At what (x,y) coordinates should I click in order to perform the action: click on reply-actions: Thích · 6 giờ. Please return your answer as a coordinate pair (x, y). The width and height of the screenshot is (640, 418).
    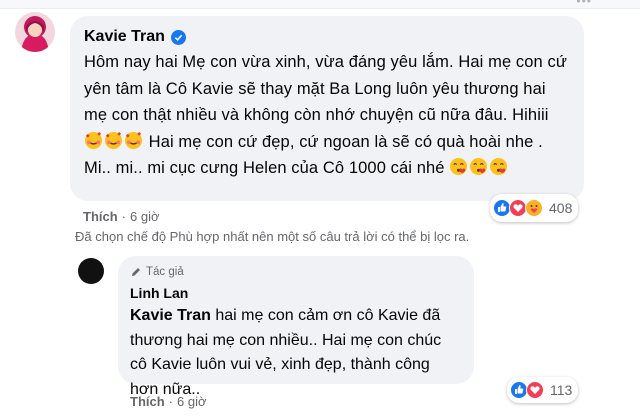
    Looking at the image, I should click on (168, 401).